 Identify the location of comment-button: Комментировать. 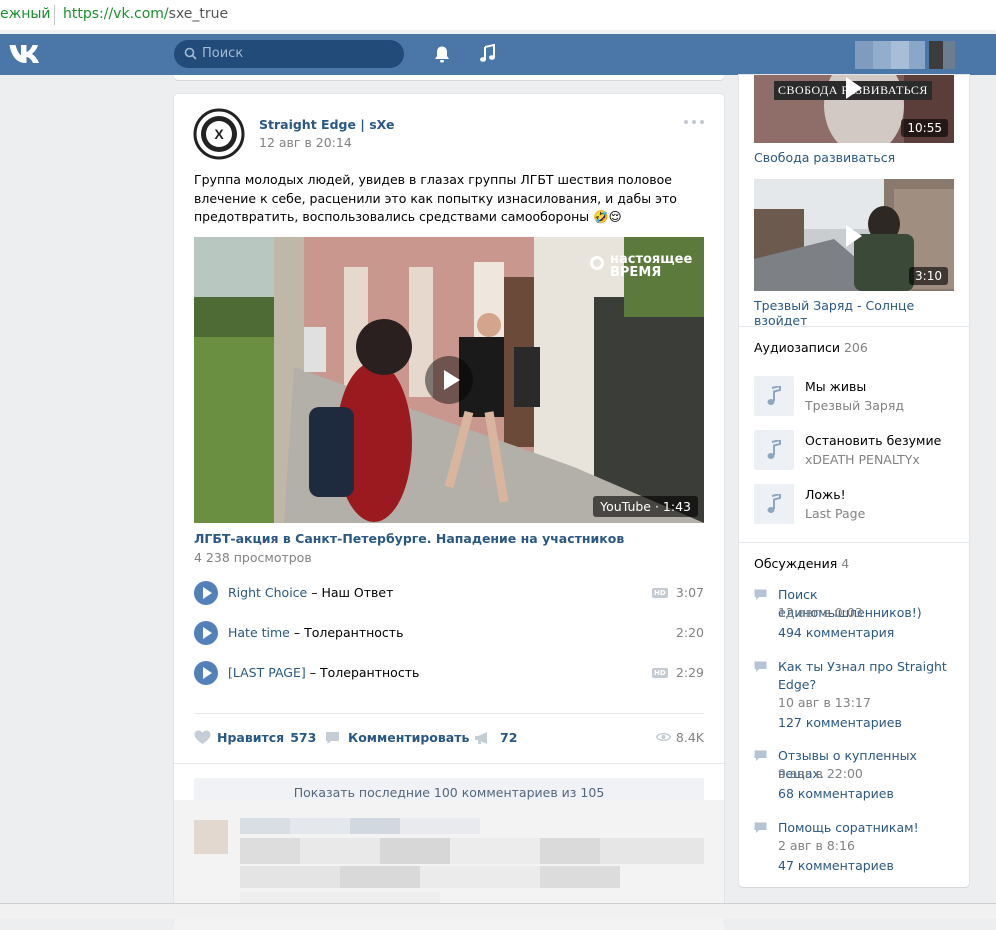
(397, 737).